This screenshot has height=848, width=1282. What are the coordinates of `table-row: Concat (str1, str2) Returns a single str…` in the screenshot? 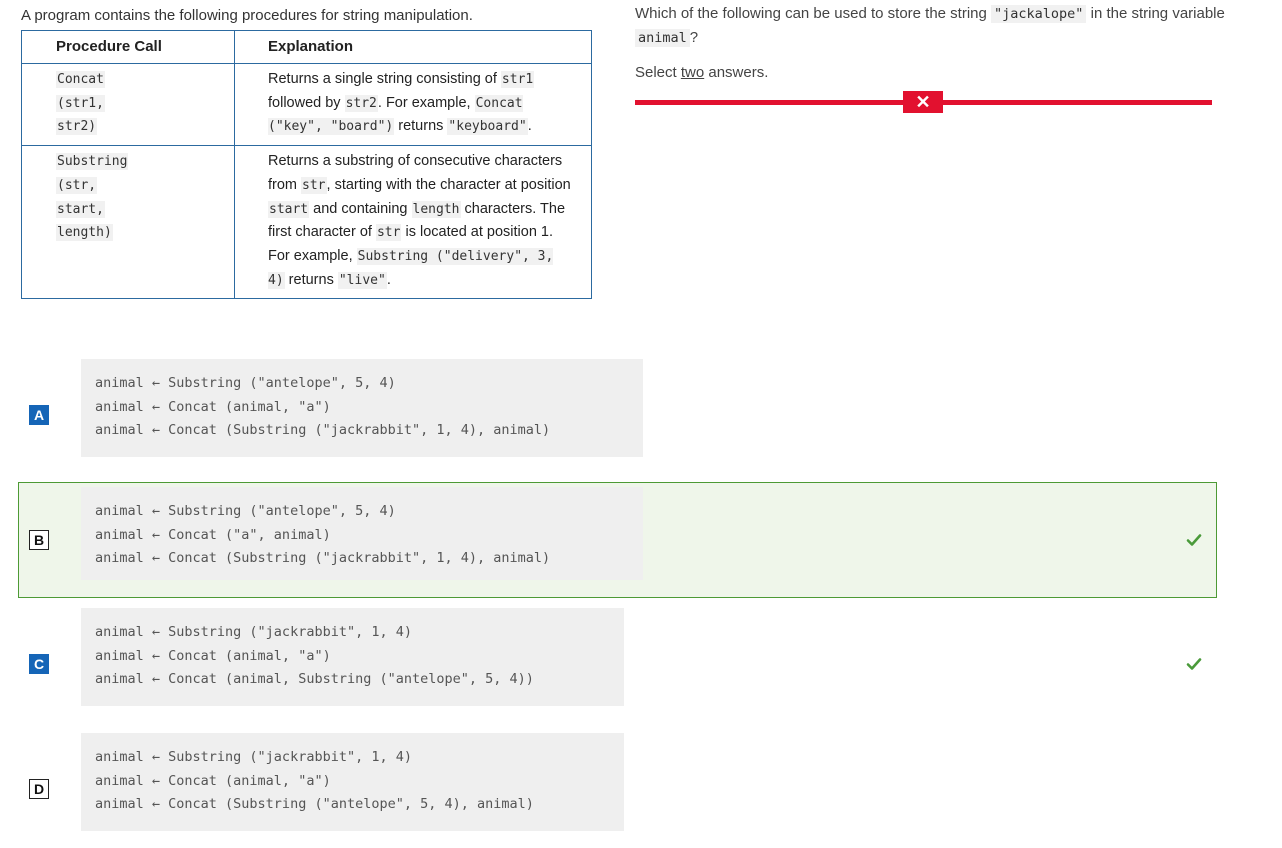 It's located at (306, 104).